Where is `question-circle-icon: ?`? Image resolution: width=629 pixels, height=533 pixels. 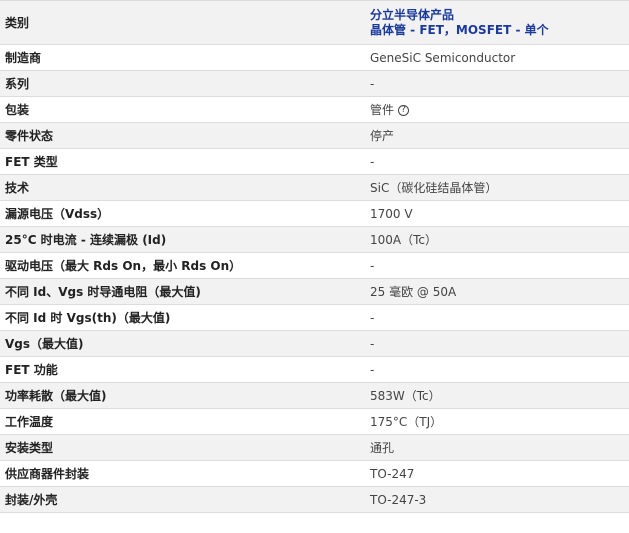 question-circle-icon: ? is located at coordinates (404, 110).